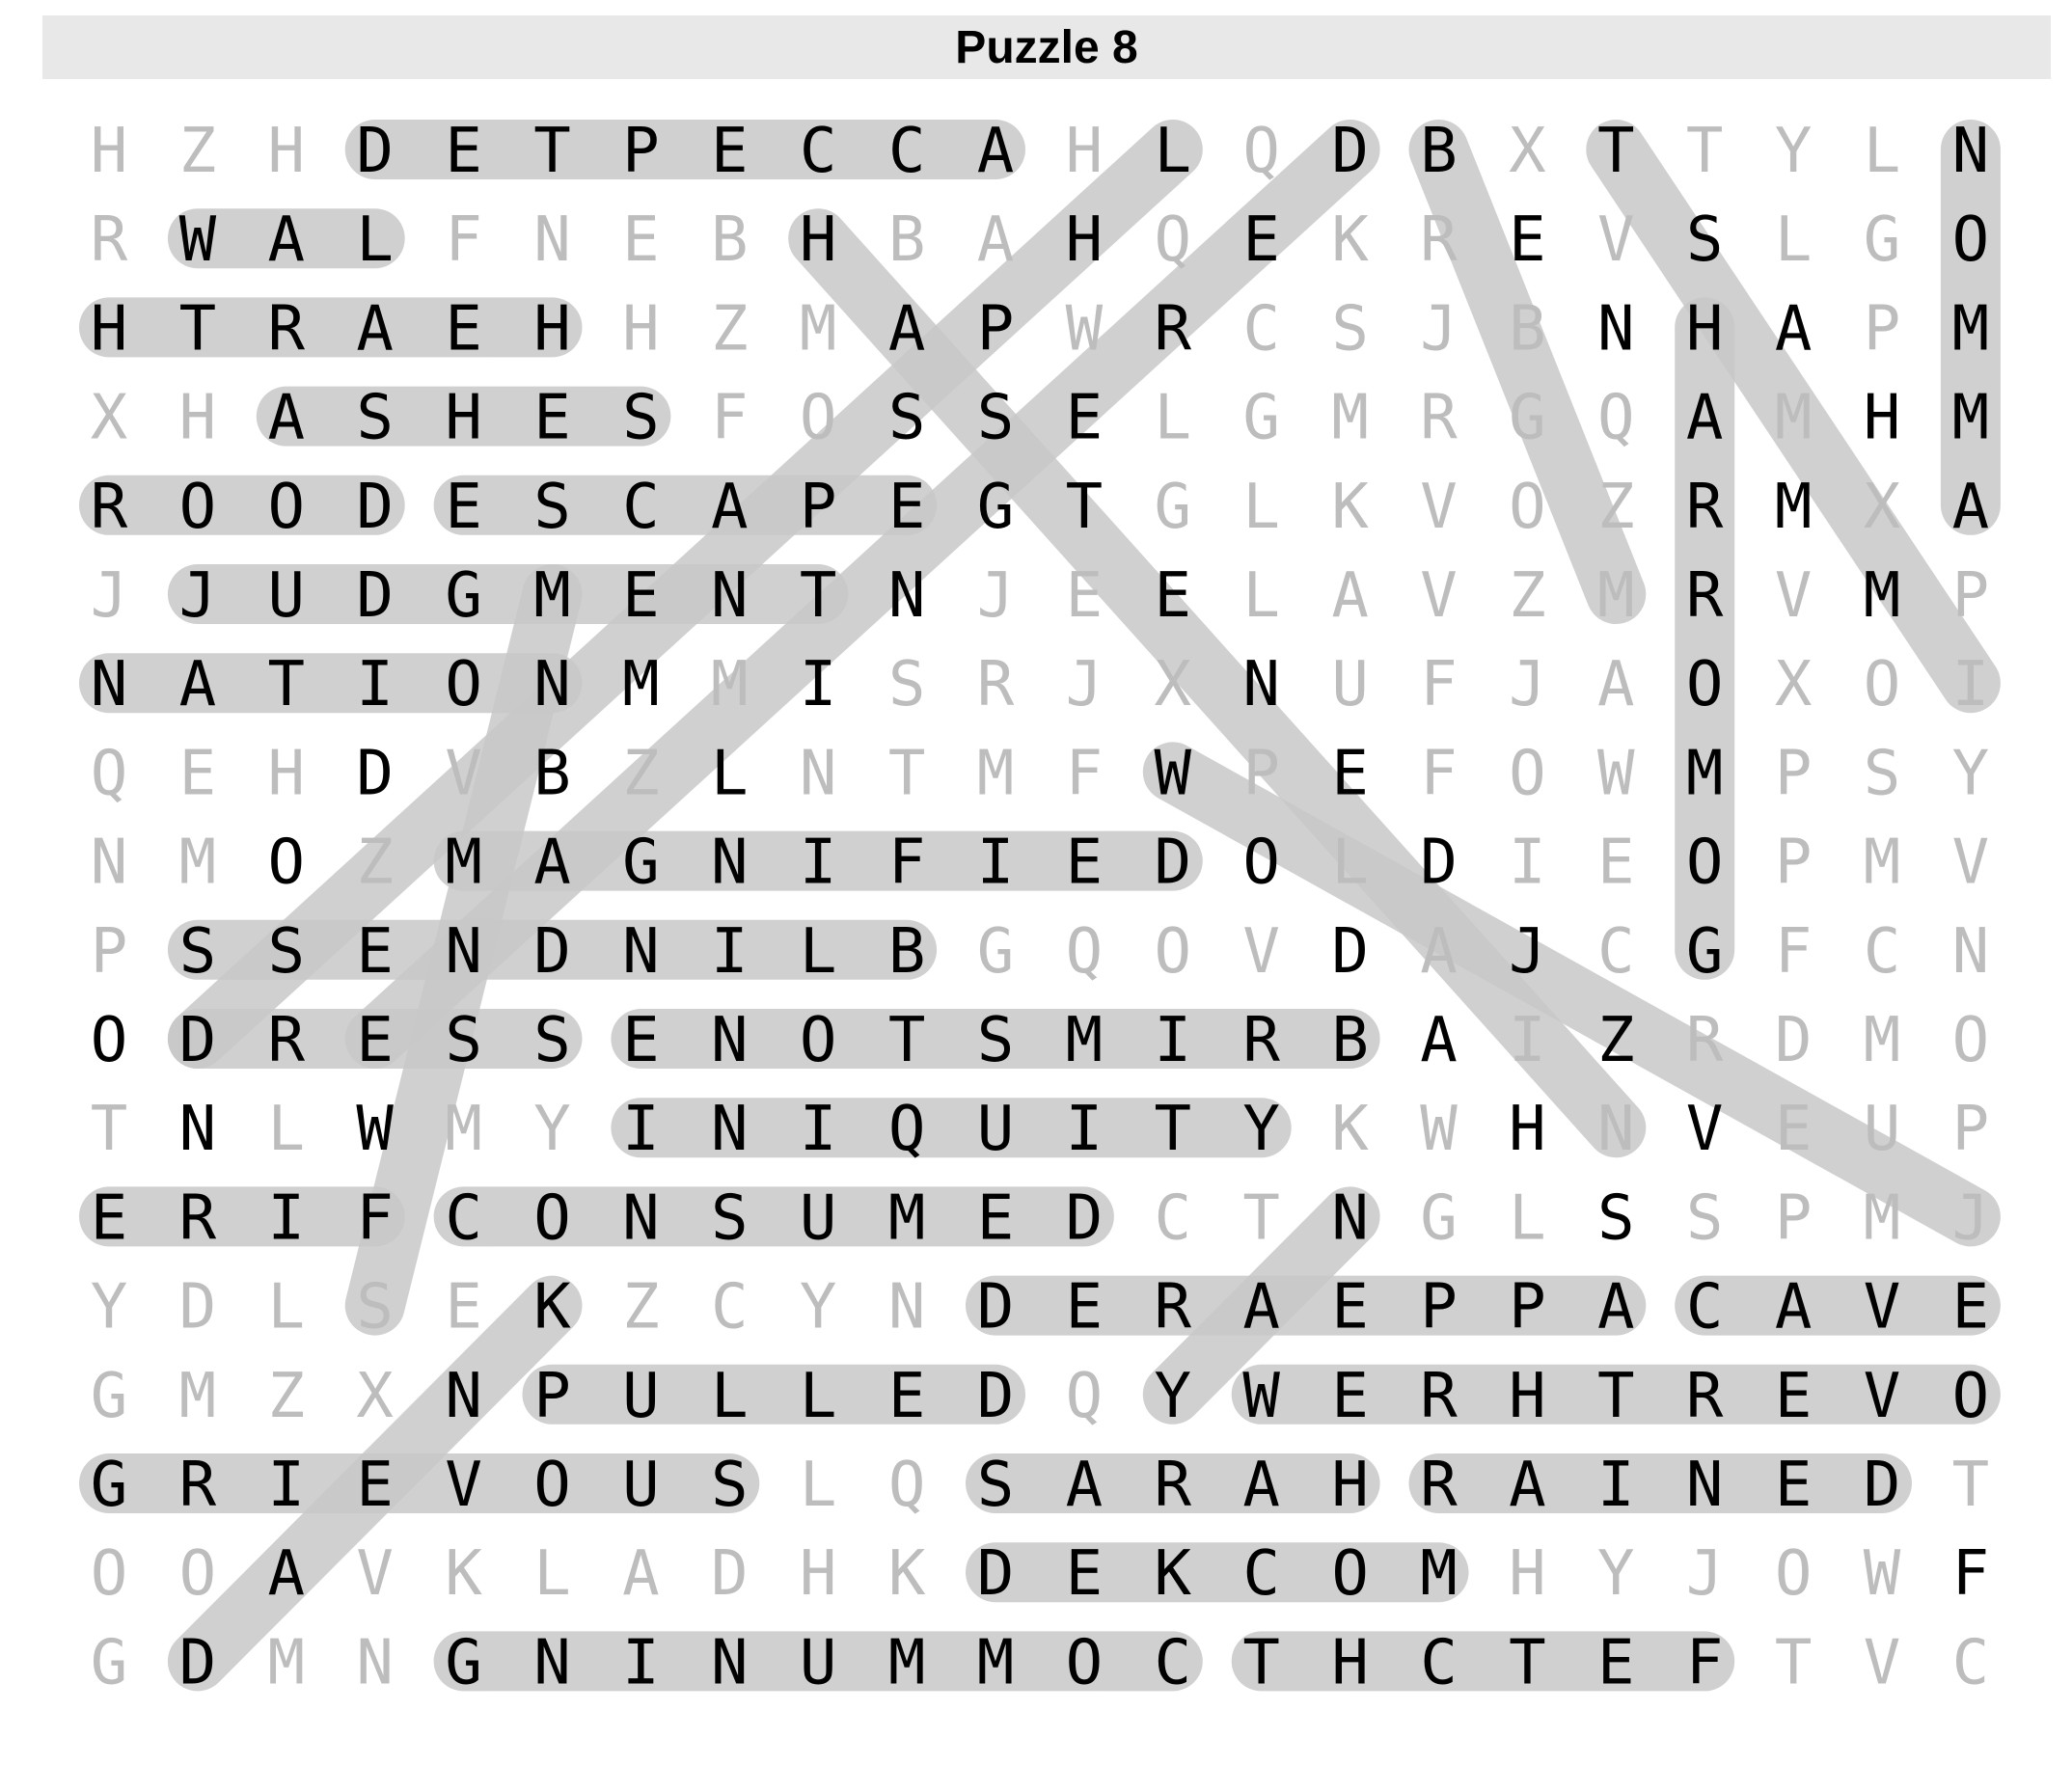  I want to click on grid-letter: W, so click(1173, 773).